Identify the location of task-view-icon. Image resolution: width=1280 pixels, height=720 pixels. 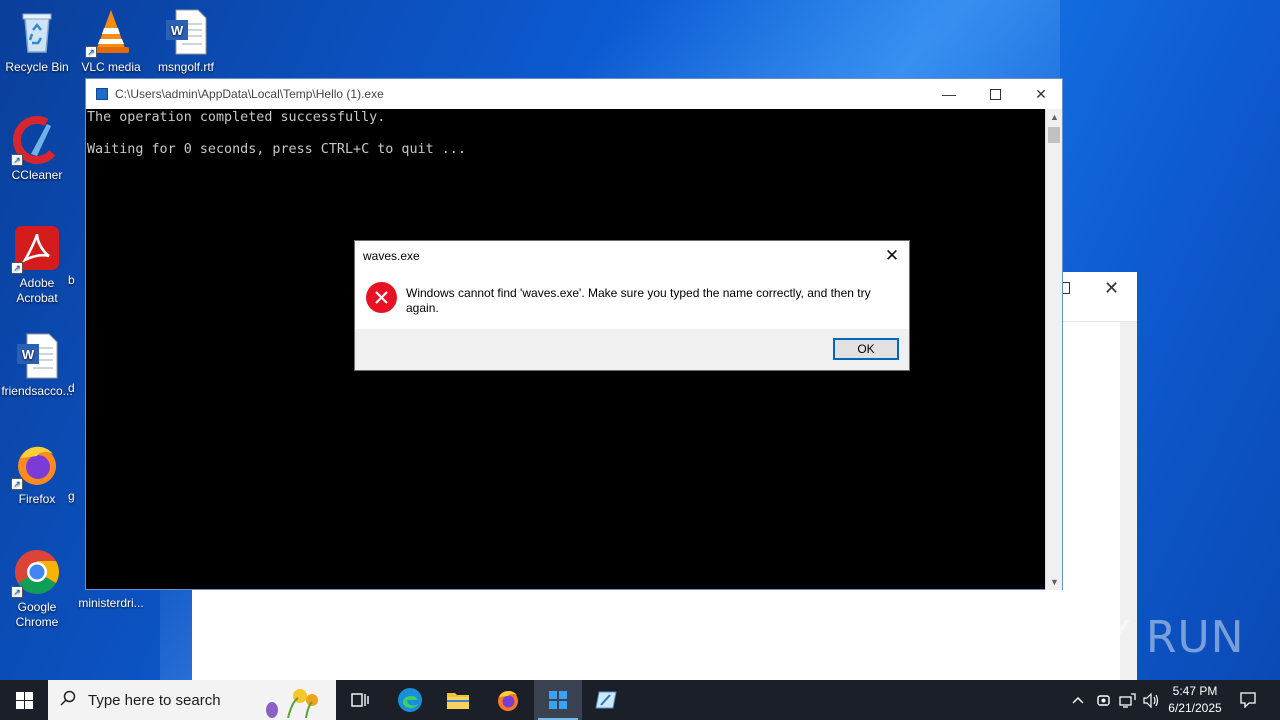
(360, 700).